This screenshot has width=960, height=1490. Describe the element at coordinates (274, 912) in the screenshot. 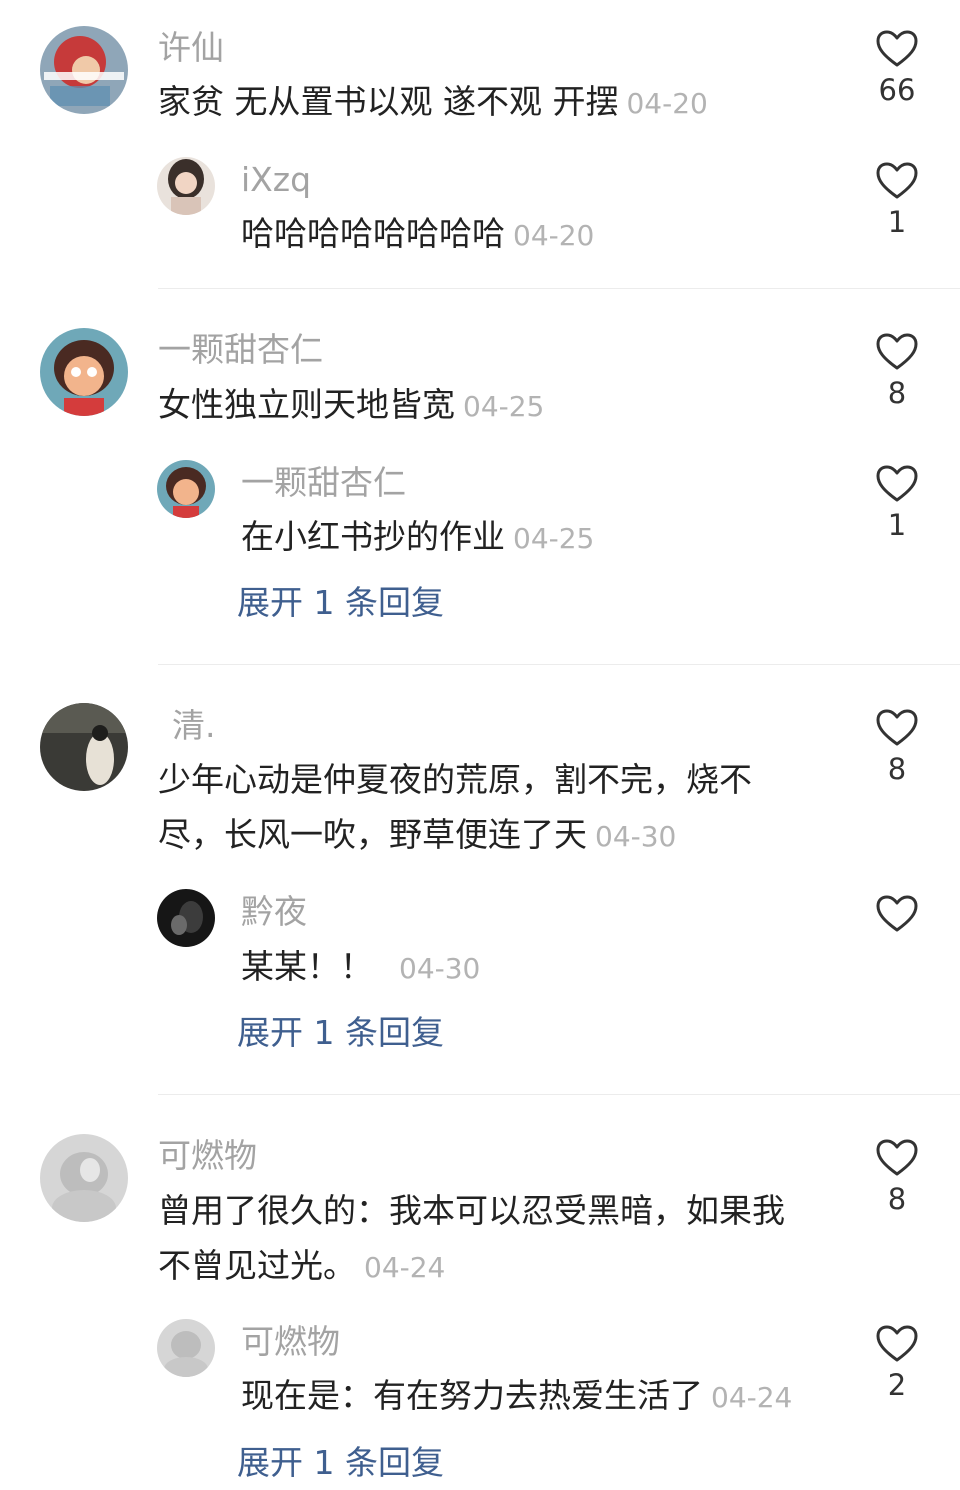

I see `username: 黔夜` at that location.